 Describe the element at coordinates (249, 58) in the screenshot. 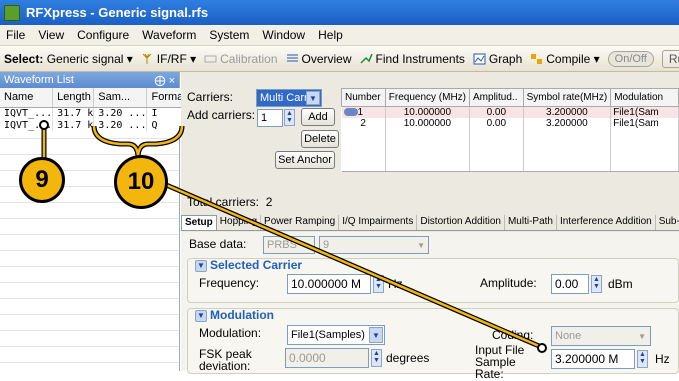

I see `calibration-label: Calibration` at that location.